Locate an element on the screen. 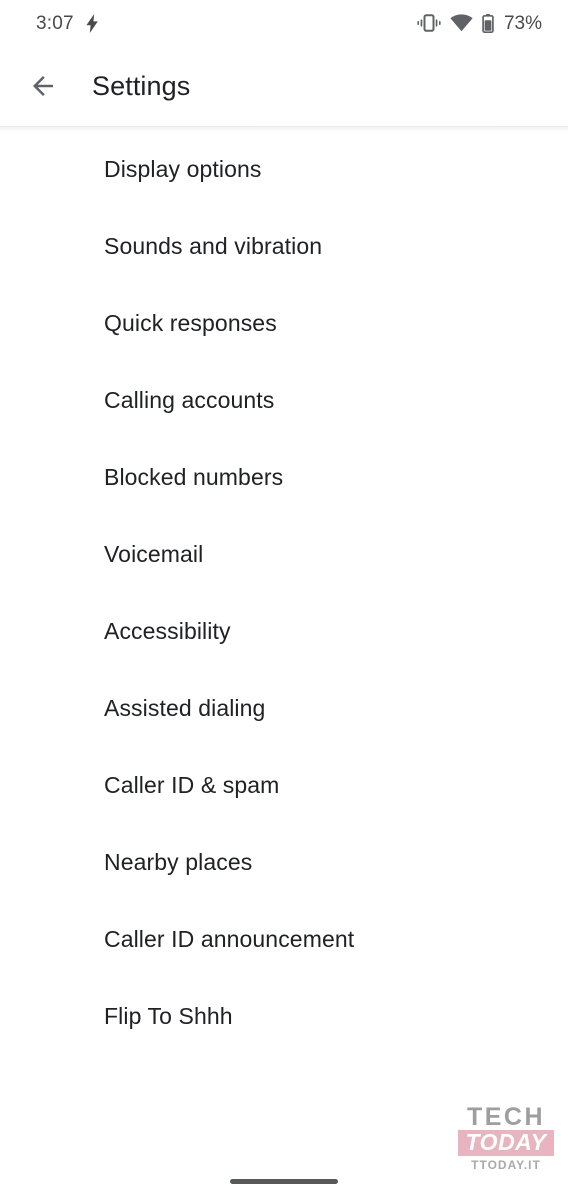 This screenshot has width=568, height=1200. list-item-nearby-places: Nearby places is located at coordinates (284, 862).